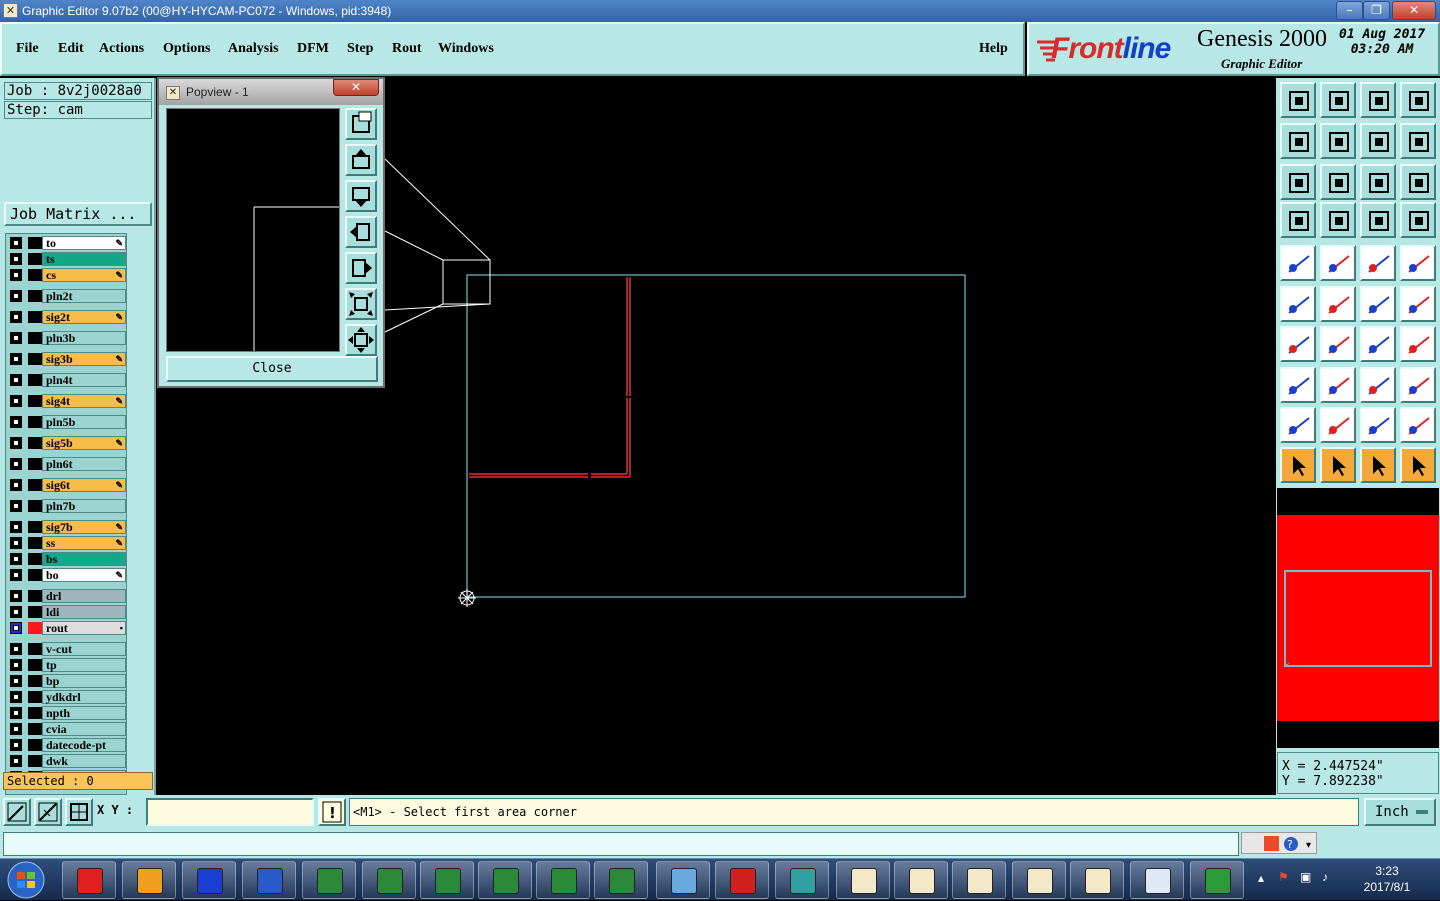 The height and width of the screenshot is (901, 1440). I want to click on grid-button, so click(1338, 220).